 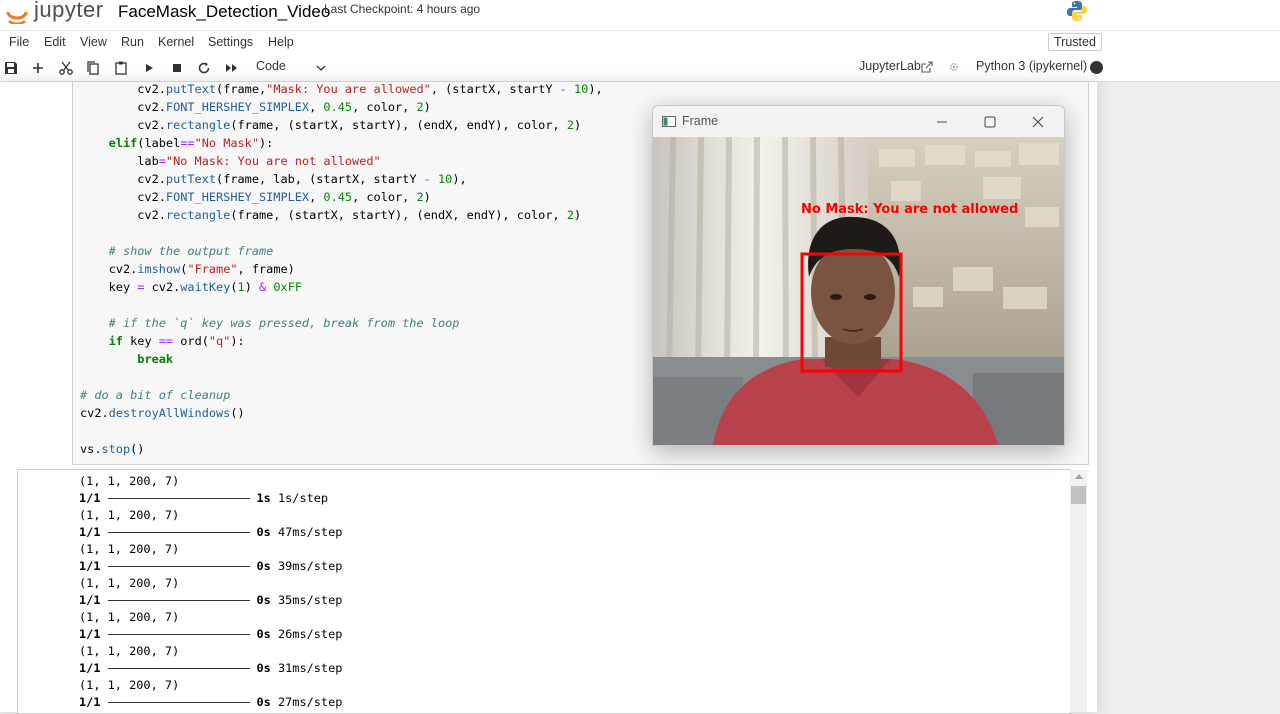 I want to click on output-progress-line: 1/1 0s 26ms/step, so click(x=210, y=634).